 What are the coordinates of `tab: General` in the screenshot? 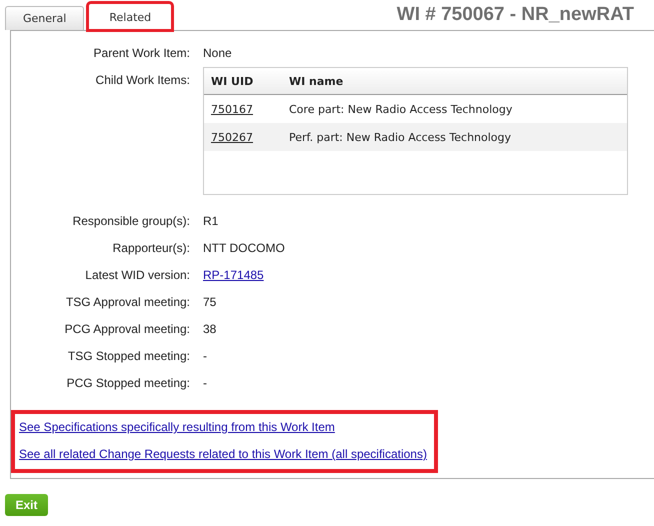 It's located at (44, 18).